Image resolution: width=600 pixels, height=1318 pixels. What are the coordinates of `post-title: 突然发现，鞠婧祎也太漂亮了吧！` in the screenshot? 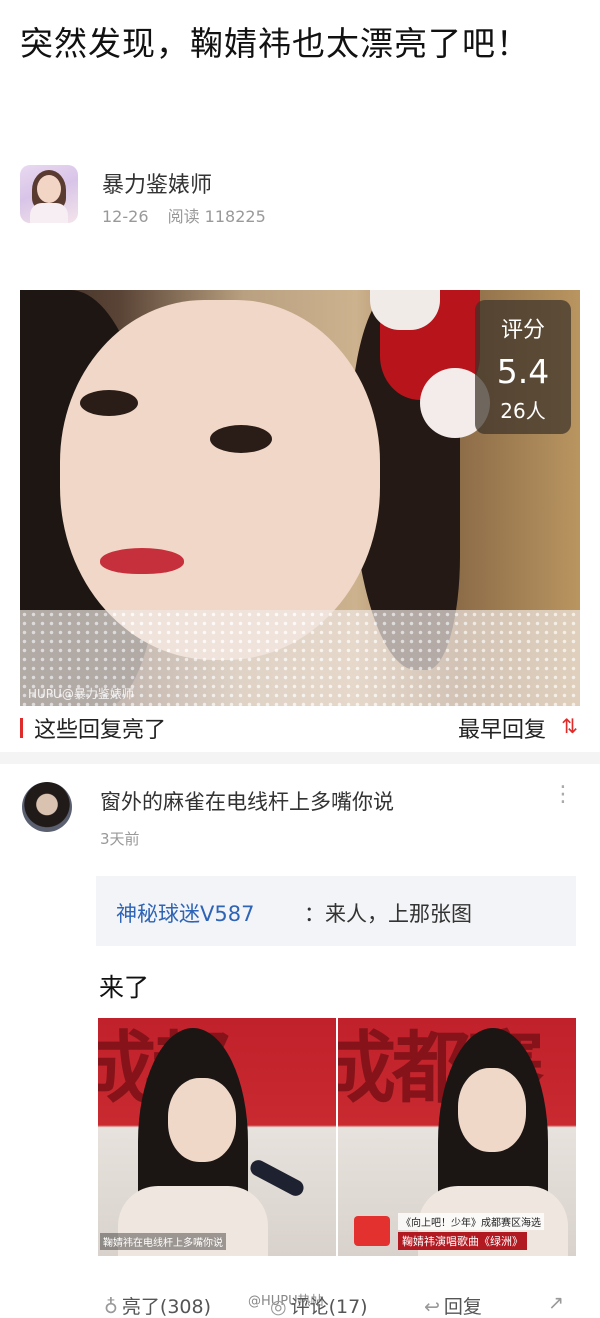 It's located at (275, 43).